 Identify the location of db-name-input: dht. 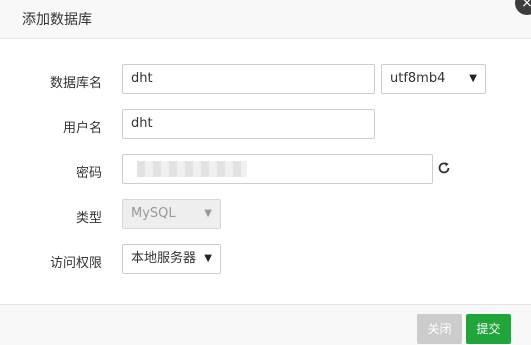
(248, 79).